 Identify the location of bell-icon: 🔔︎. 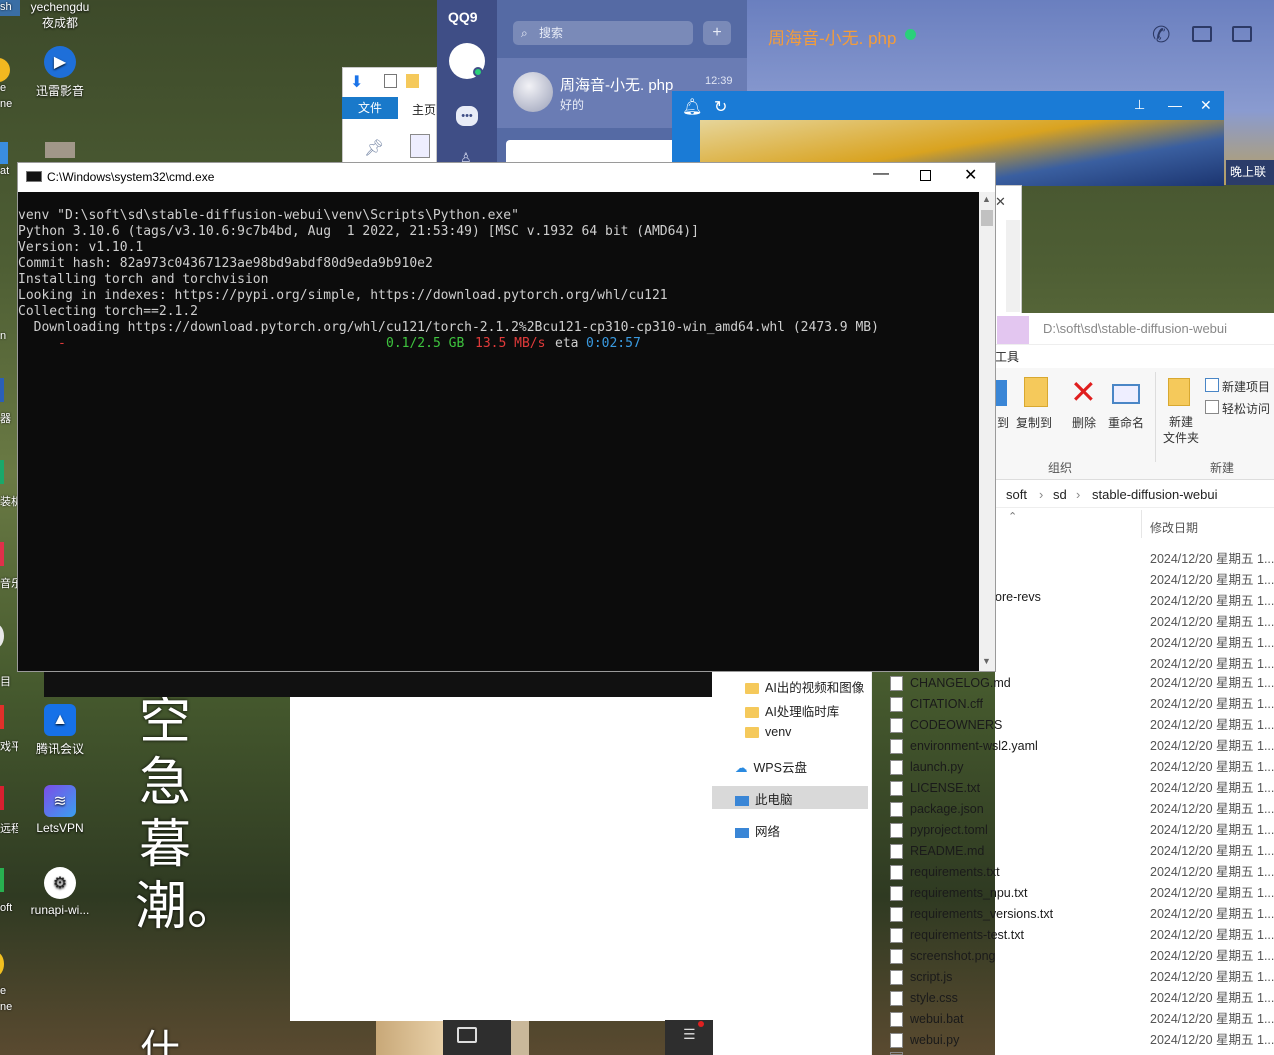
(692, 107).